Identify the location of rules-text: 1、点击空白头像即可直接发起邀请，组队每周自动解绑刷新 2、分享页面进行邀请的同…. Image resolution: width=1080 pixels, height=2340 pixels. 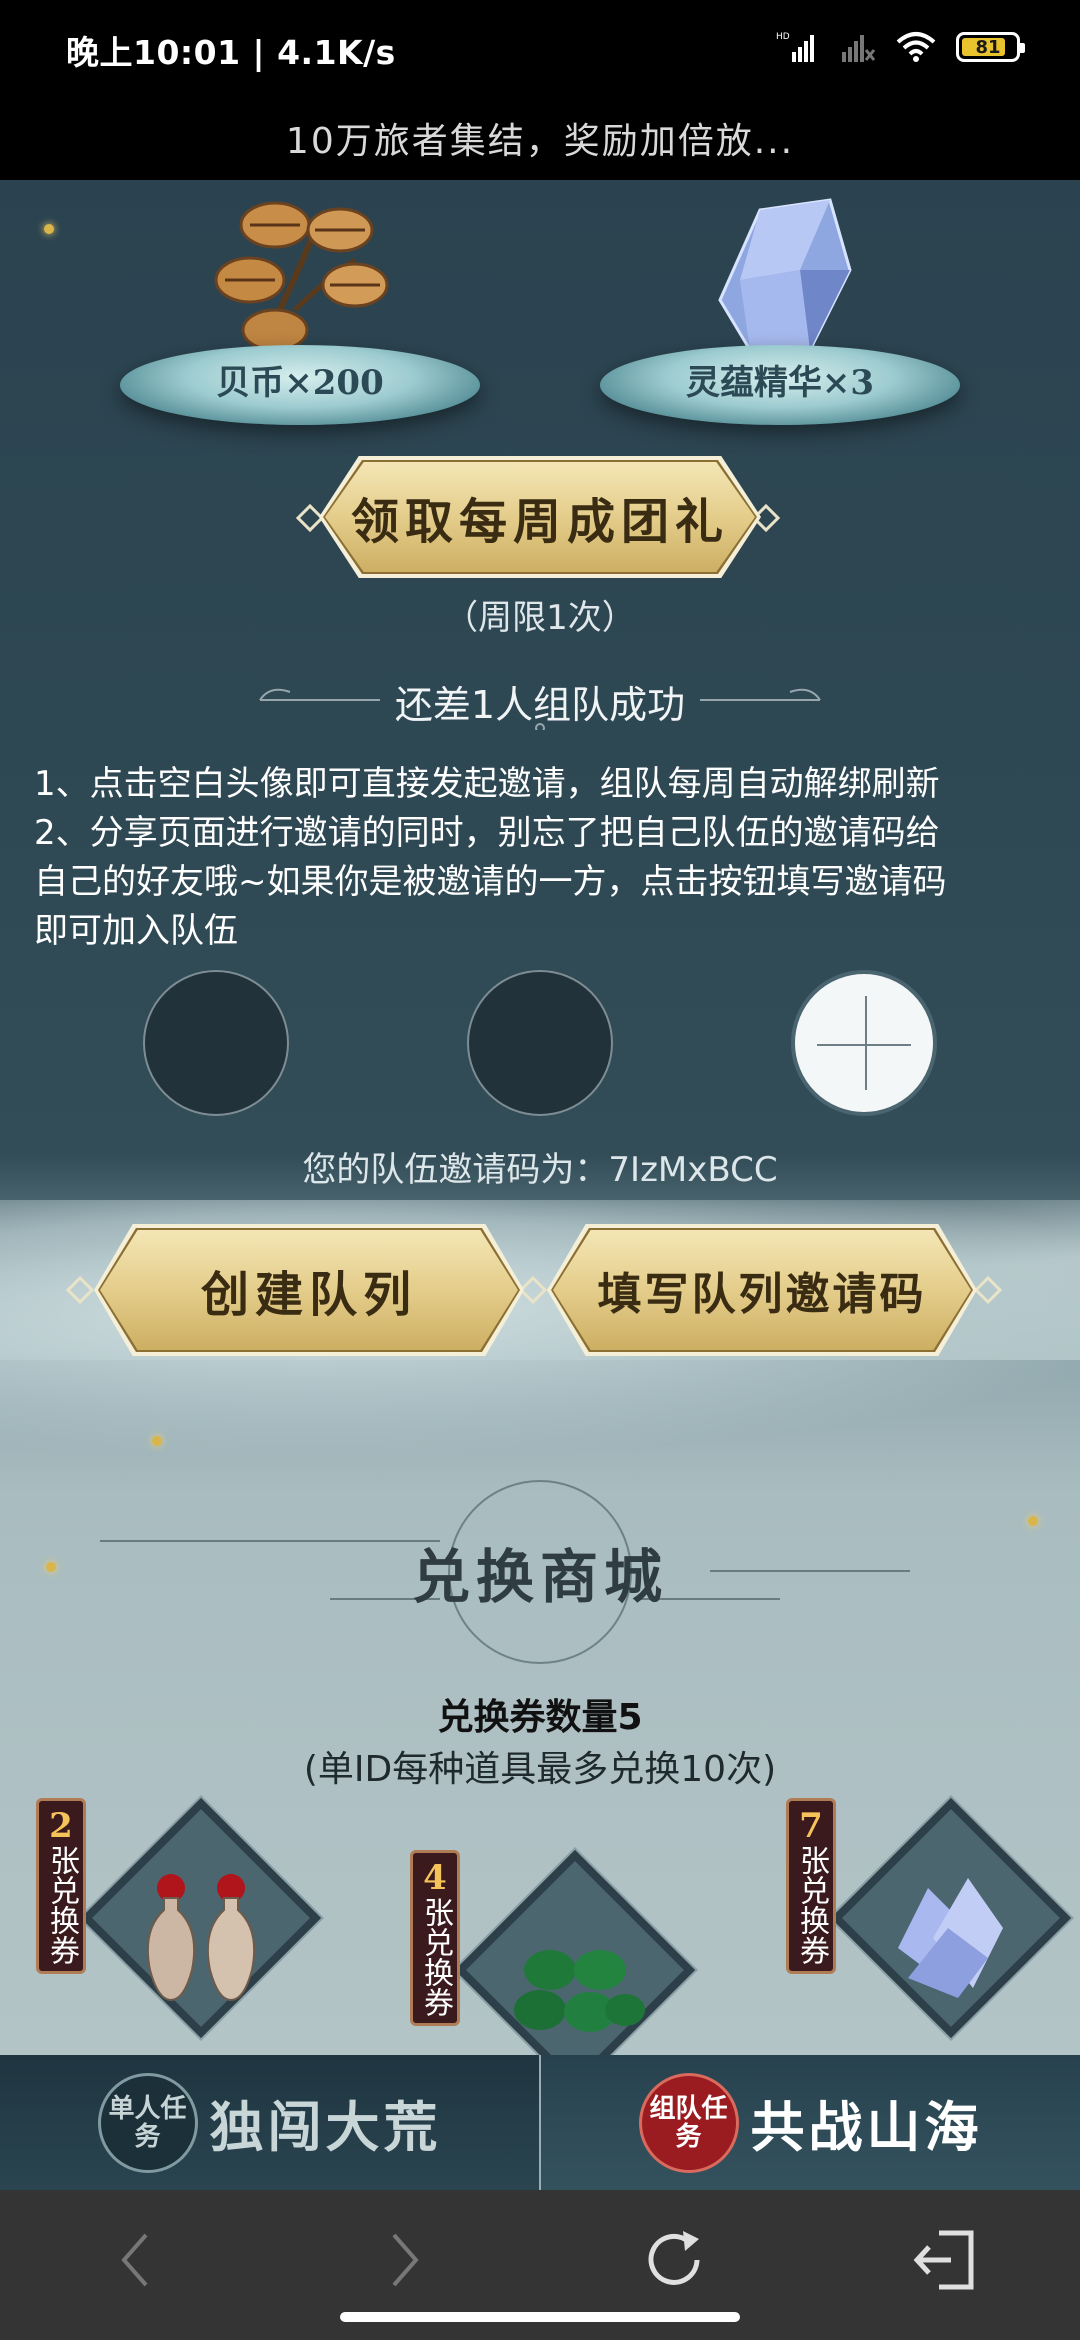
(544, 858).